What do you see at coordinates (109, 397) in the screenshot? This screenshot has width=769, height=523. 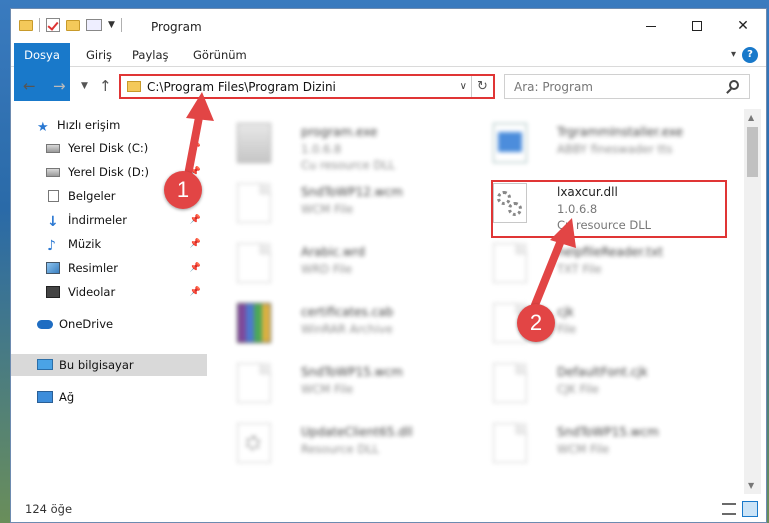 I see `sidebar-item-network: Ağ` at bounding box center [109, 397].